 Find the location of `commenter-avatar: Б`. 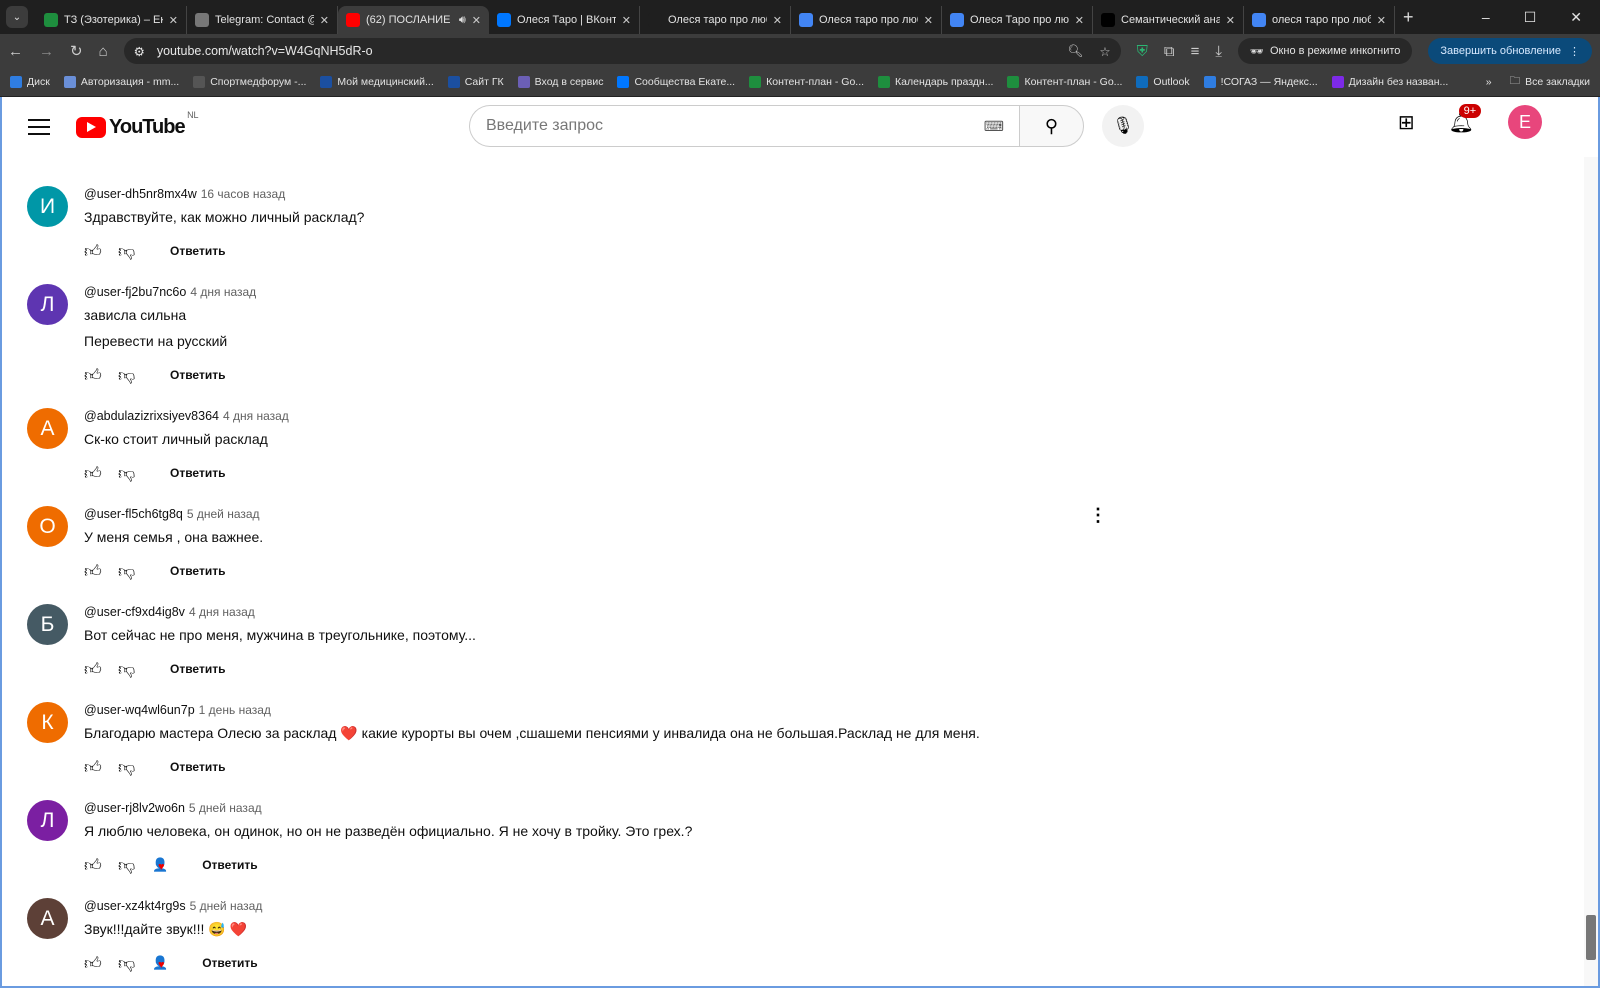

commenter-avatar: Б is located at coordinates (47, 624).